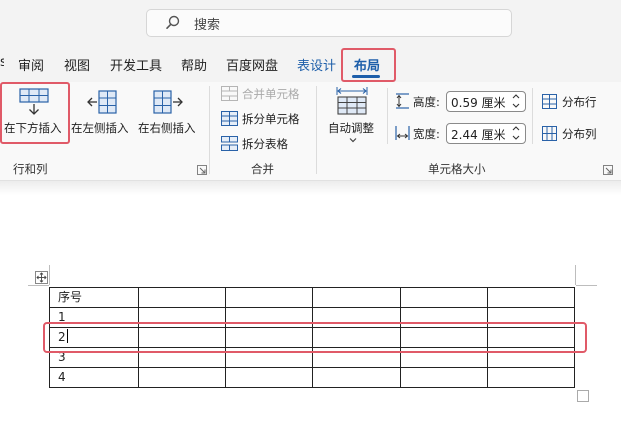 The image size is (621, 427). What do you see at coordinates (207, 23) in the screenshot?
I see `search-placeholder: 搜索` at bounding box center [207, 23].